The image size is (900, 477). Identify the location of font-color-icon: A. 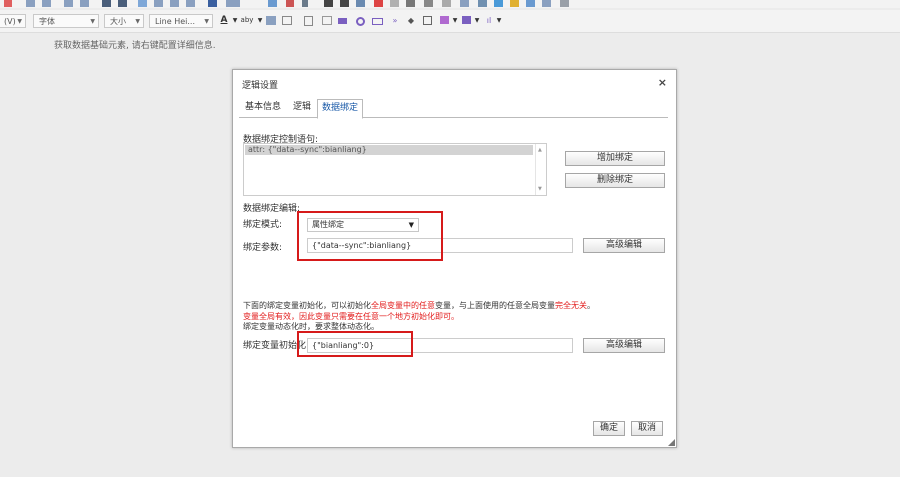
(224, 20).